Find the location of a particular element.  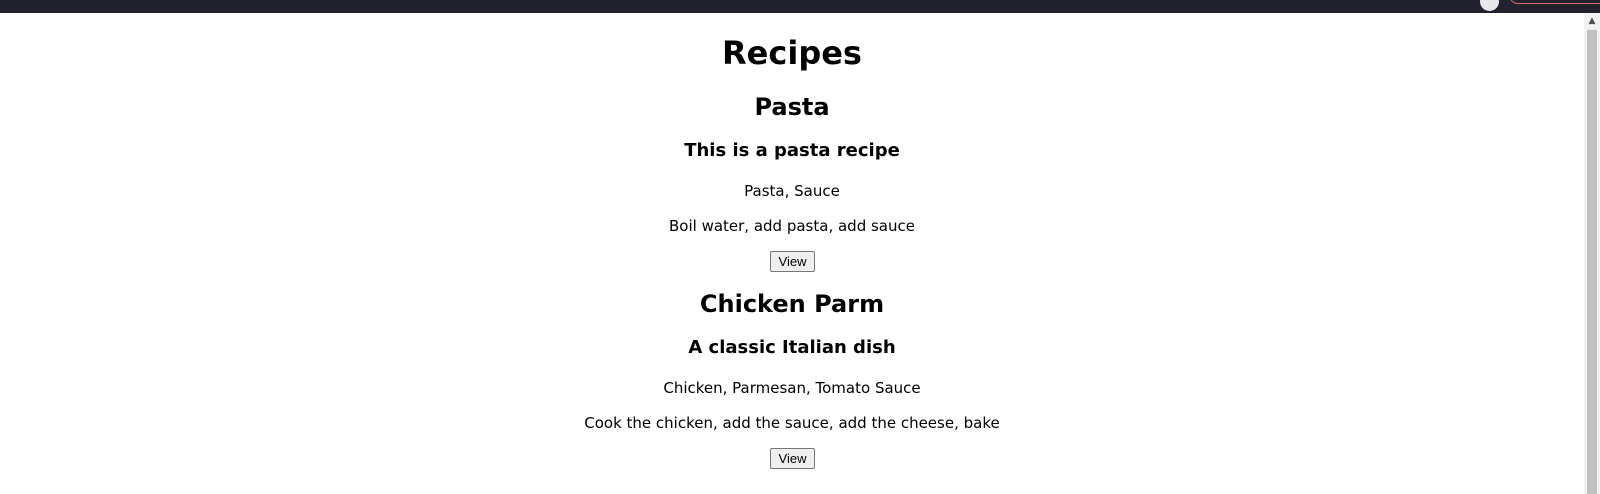

topbar-action-button is located at coordinates (1554, 2).